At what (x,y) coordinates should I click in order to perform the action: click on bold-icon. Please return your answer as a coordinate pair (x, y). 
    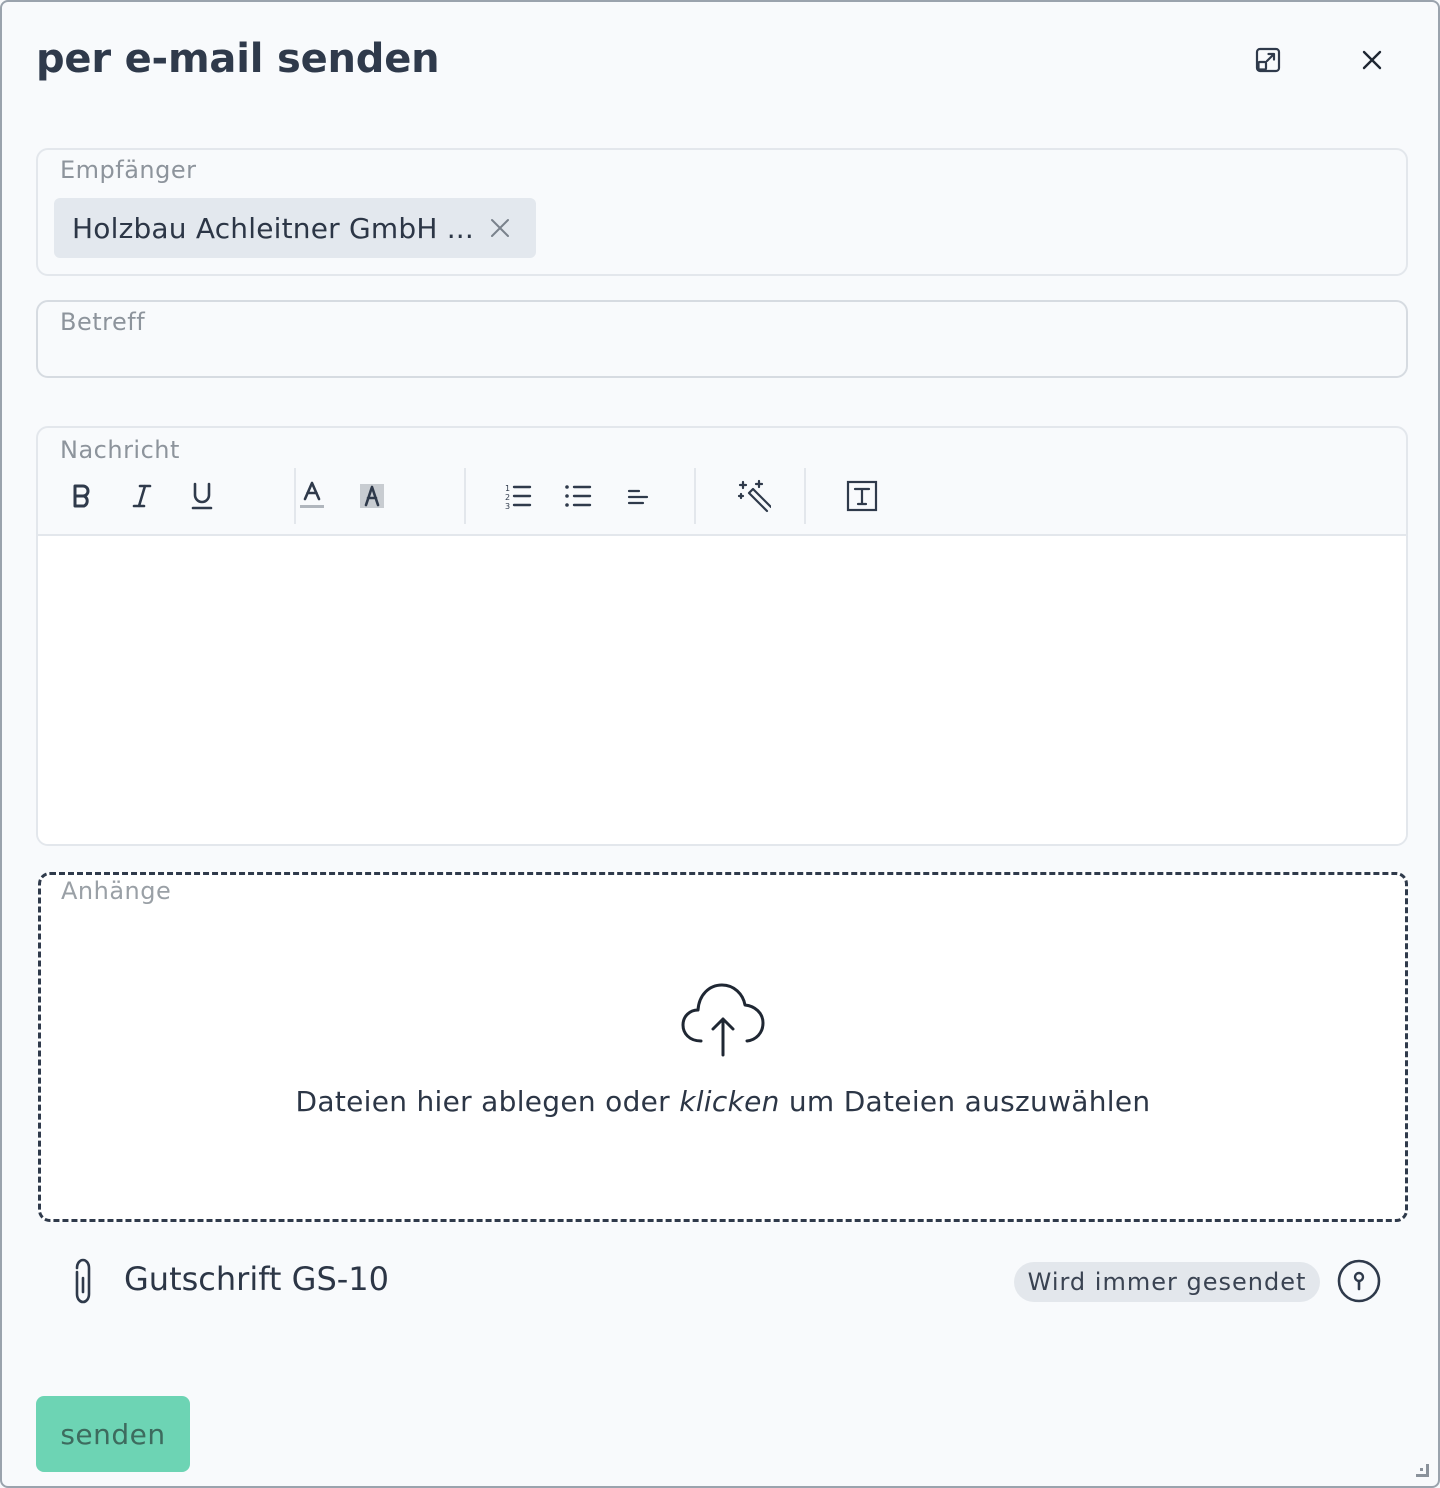
    Looking at the image, I should click on (81, 496).